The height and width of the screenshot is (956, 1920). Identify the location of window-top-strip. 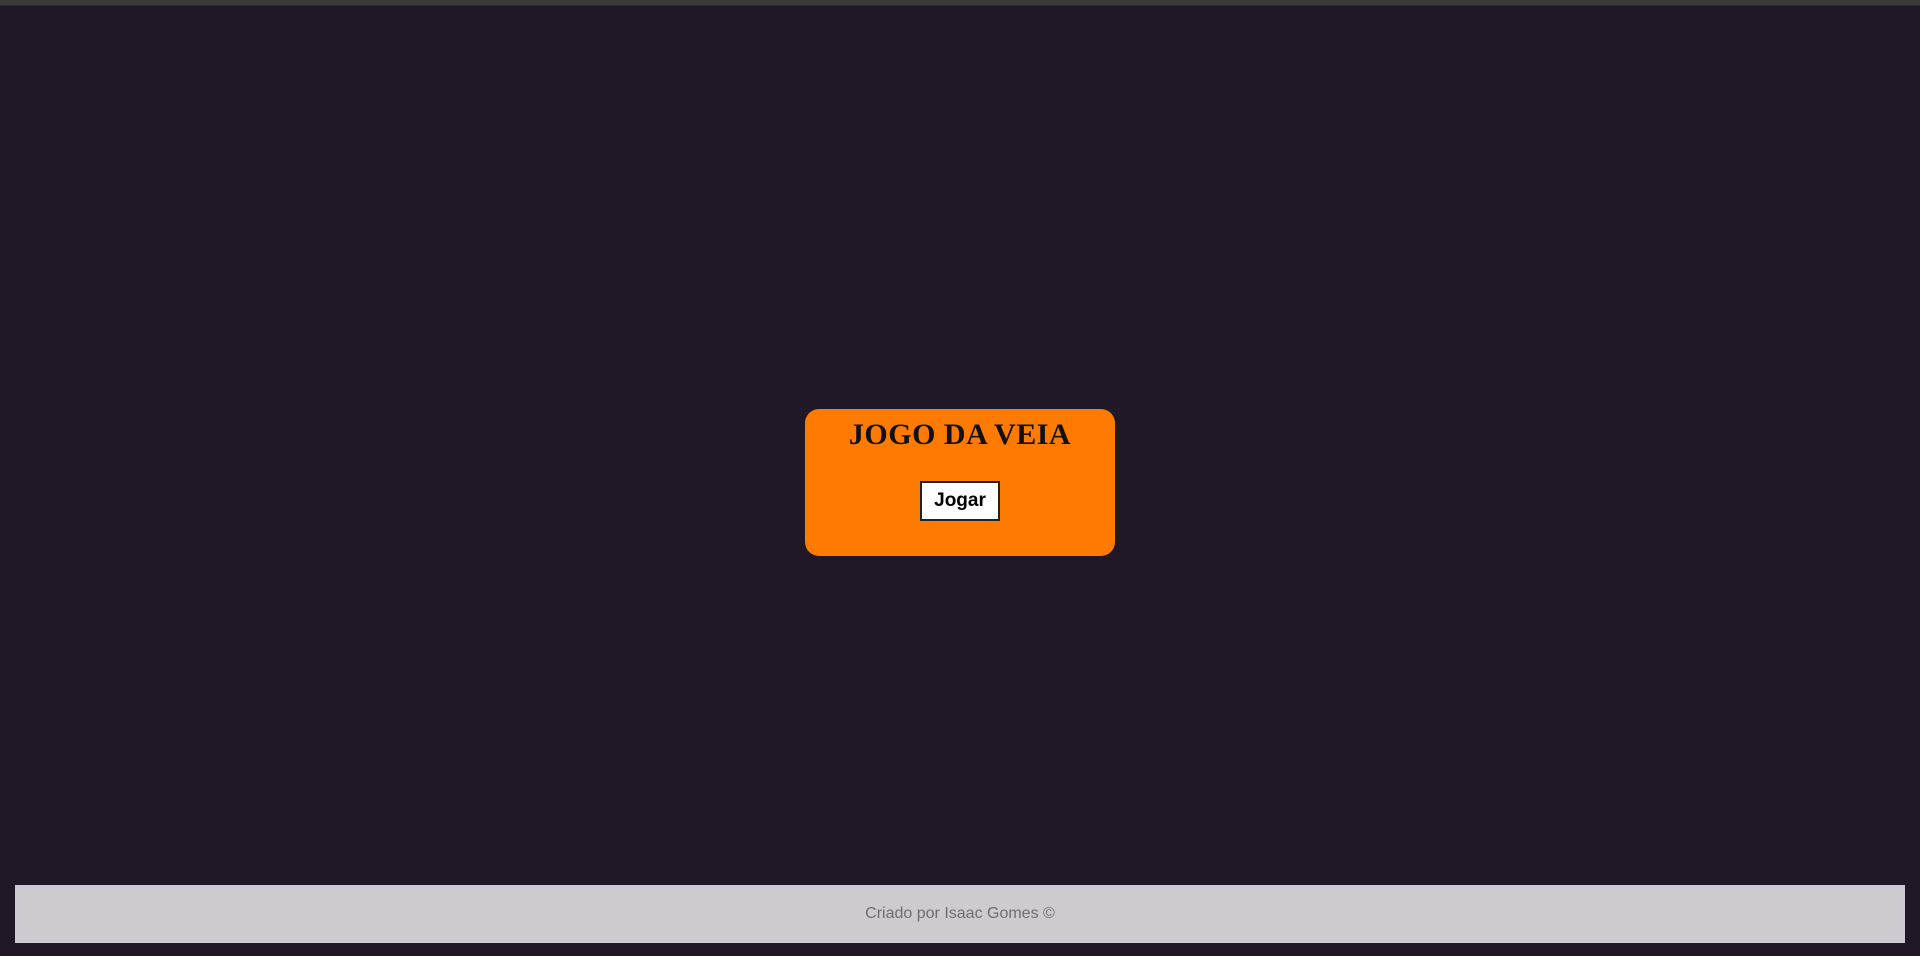
(960, 3).